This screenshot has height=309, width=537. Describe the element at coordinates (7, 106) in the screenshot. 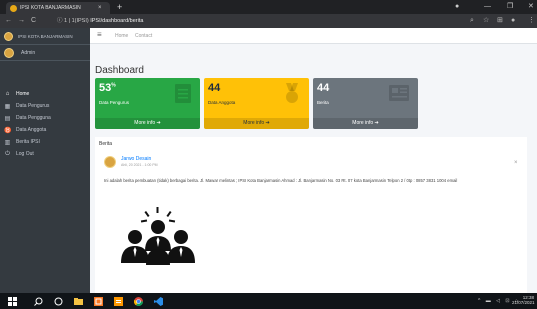

I see `table-icon: ▦` at that location.